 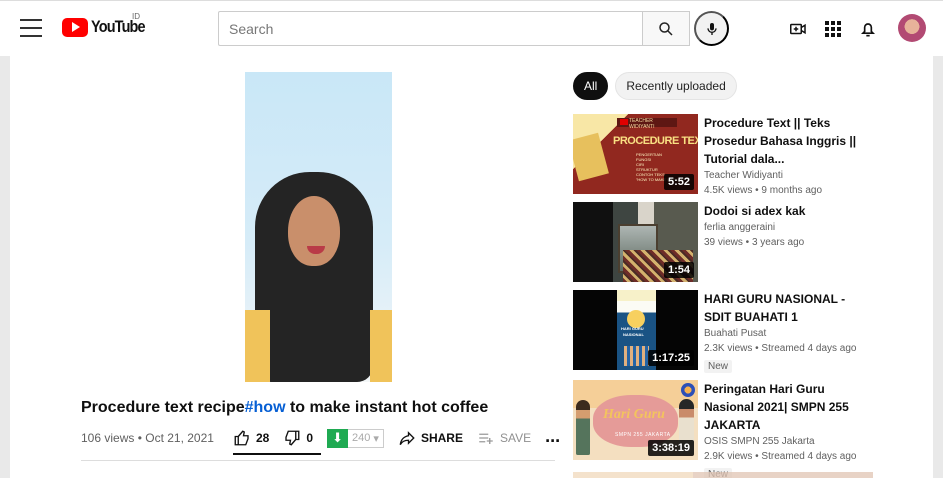 What do you see at coordinates (277, 454) in the screenshot?
I see `like-dislike-underline` at bounding box center [277, 454].